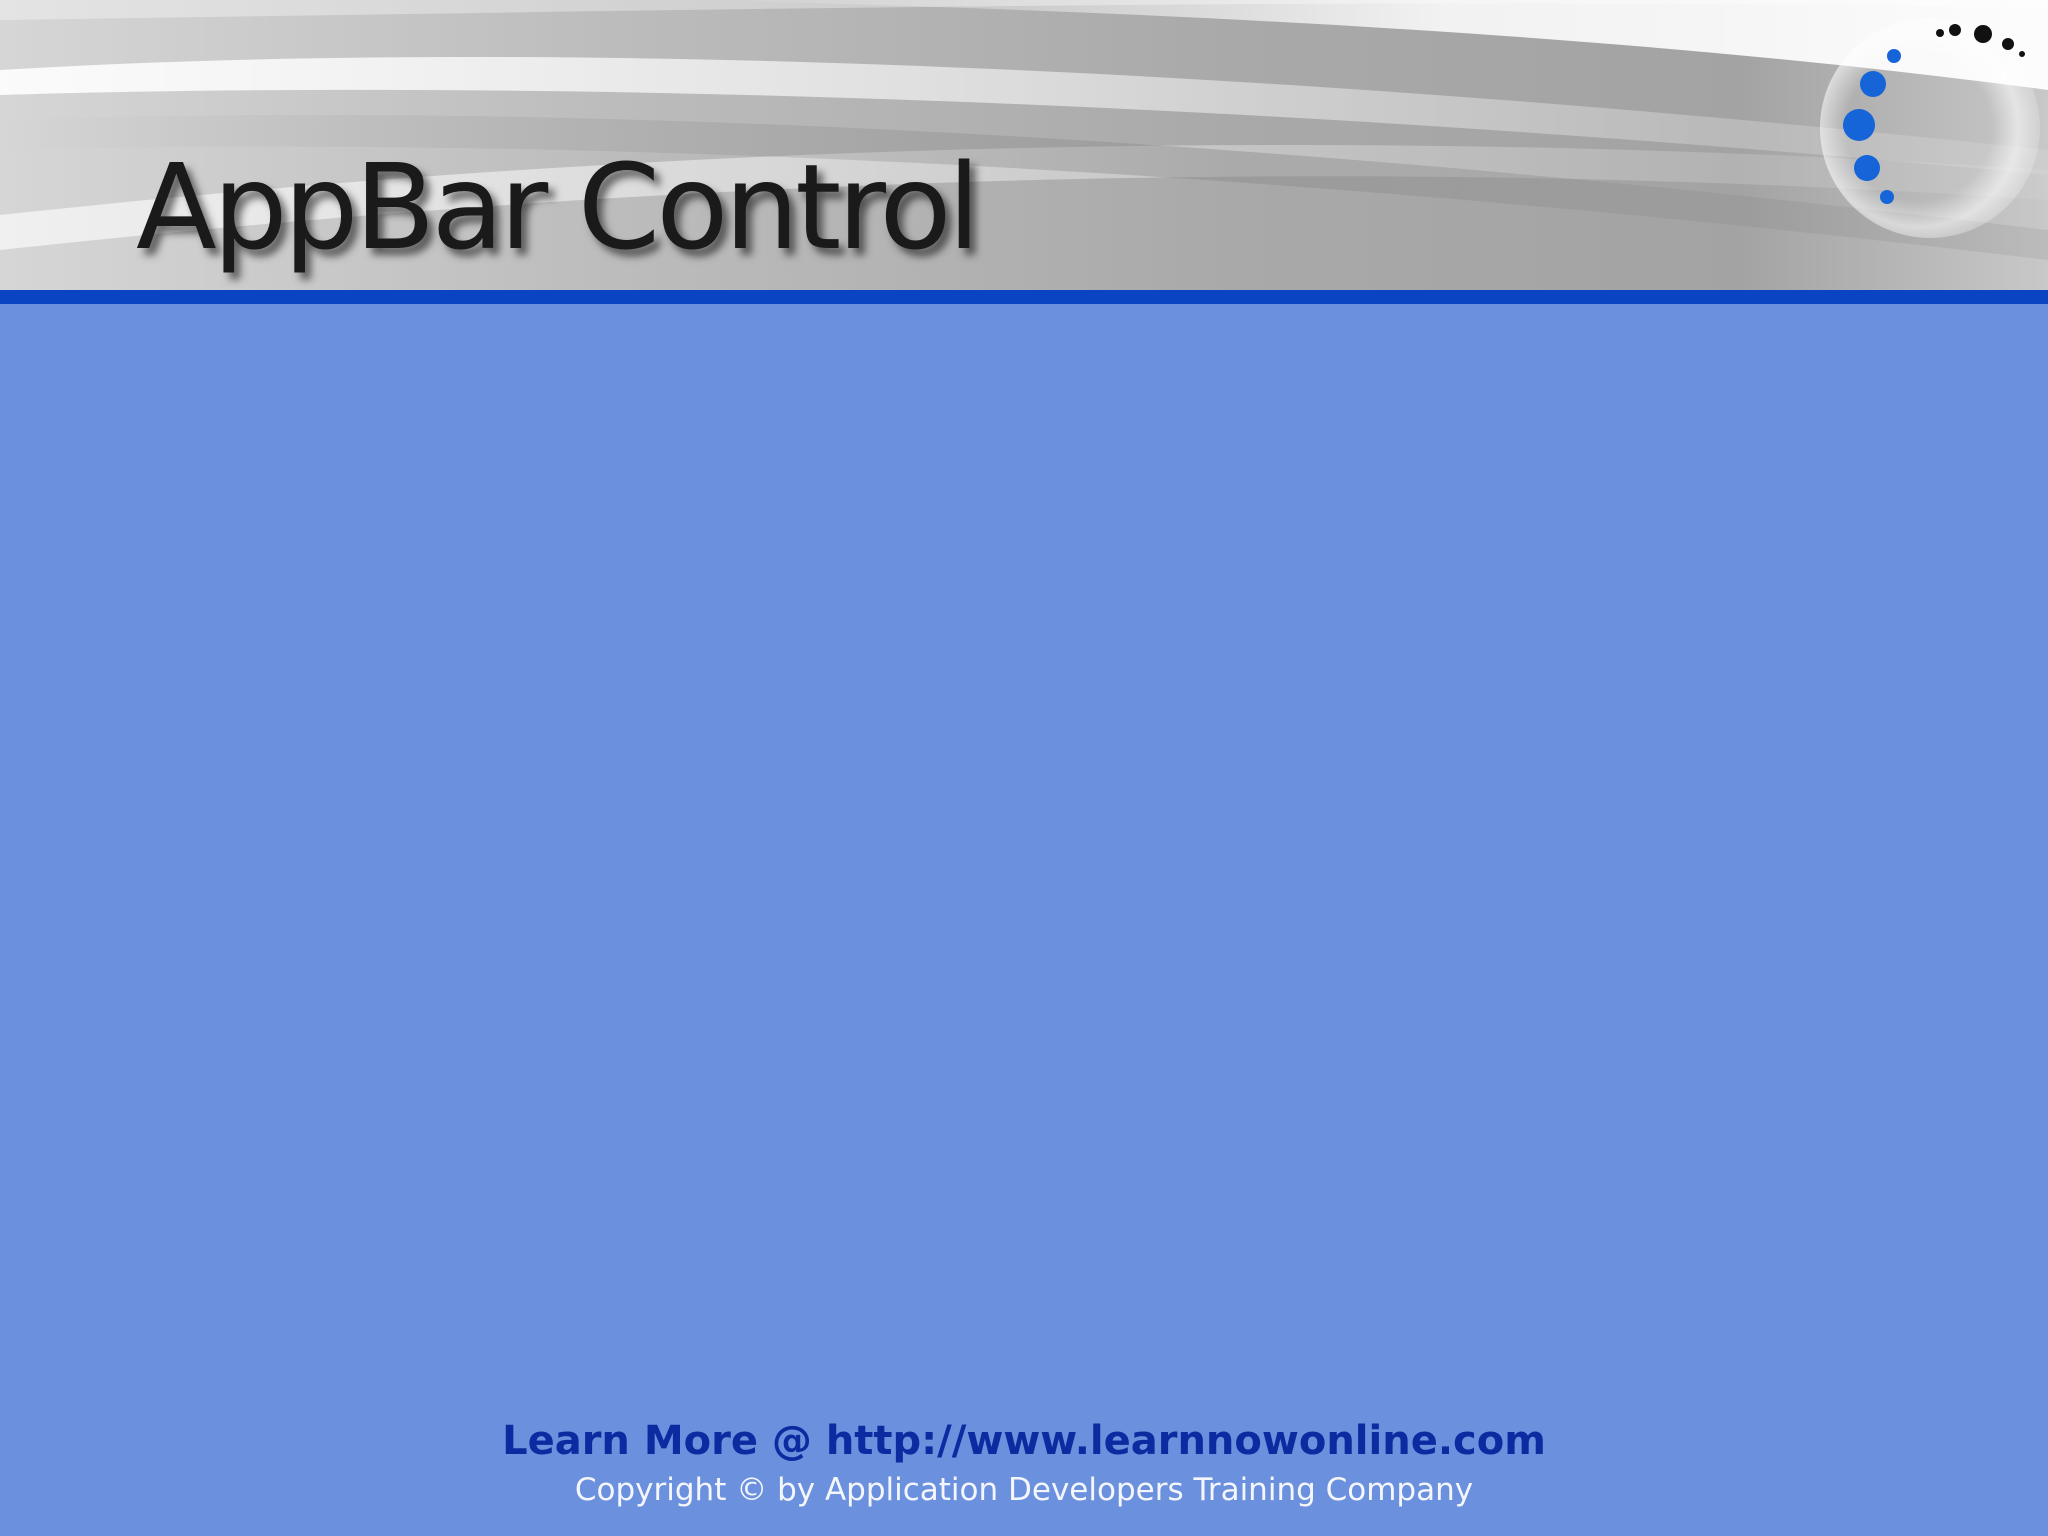 This screenshot has height=1536, width=2048. Describe the element at coordinates (1024, 297) in the screenshot. I see `header-divider` at that location.